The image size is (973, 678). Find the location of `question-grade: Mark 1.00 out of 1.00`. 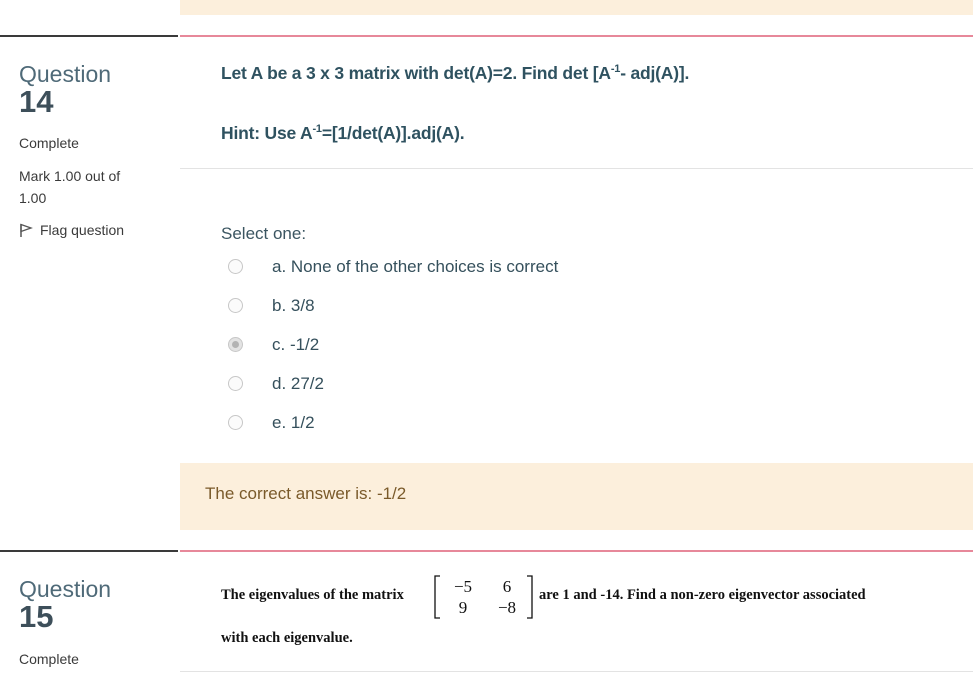

question-grade: Mark 1.00 out of 1.00 is located at coordinates (70, 187).